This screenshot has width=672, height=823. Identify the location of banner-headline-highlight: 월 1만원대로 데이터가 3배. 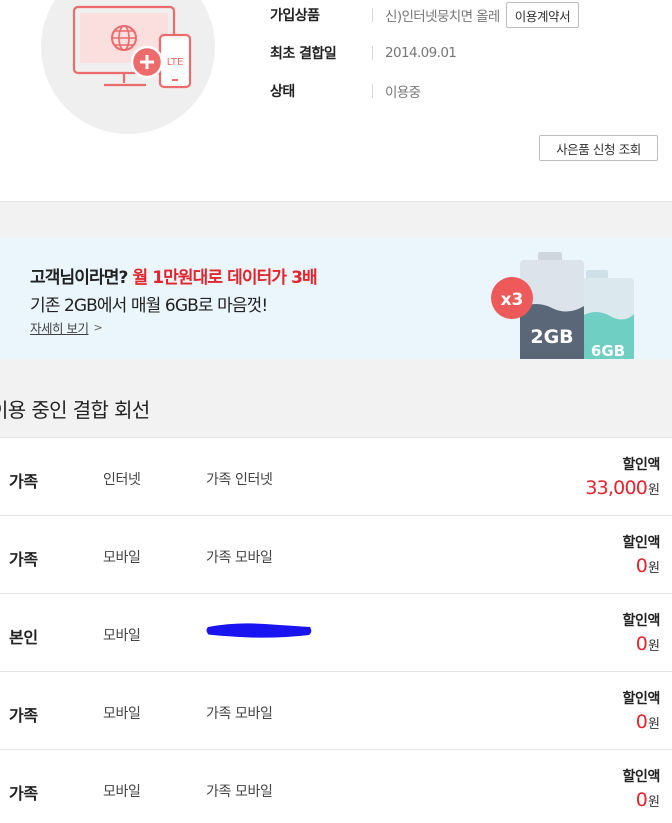
(224, 278).